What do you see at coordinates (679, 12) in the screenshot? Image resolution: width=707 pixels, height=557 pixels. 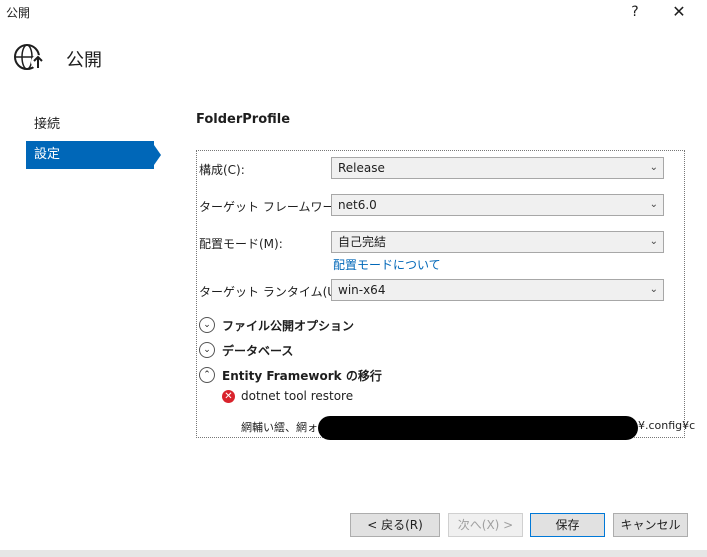 I see `close-button: ✕` at bounding box center [679, 12].